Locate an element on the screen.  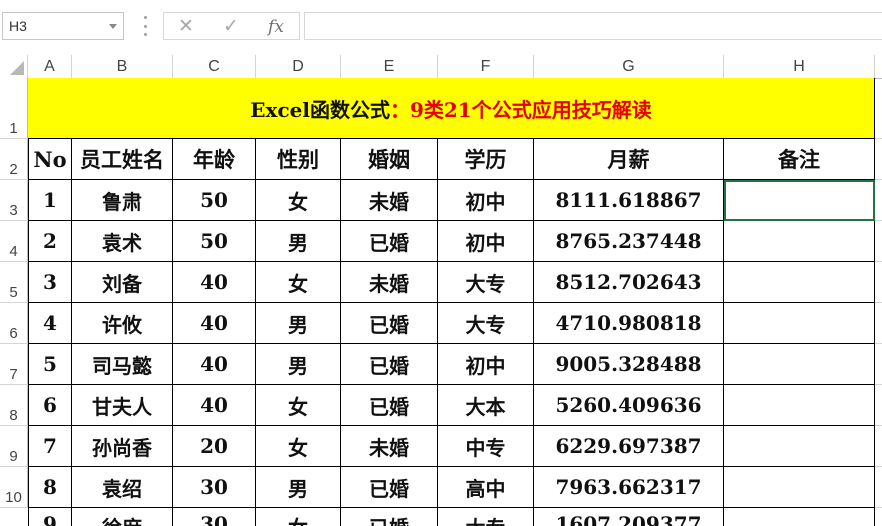
column-header-d: D is located at coordinates (298, 66).